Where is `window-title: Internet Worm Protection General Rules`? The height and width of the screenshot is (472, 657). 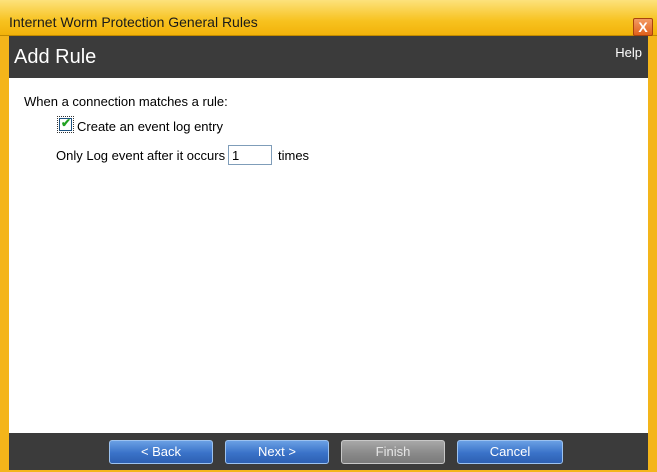 window-title: Internet Worm Protection General Rules is located at coordinates (133, 22).